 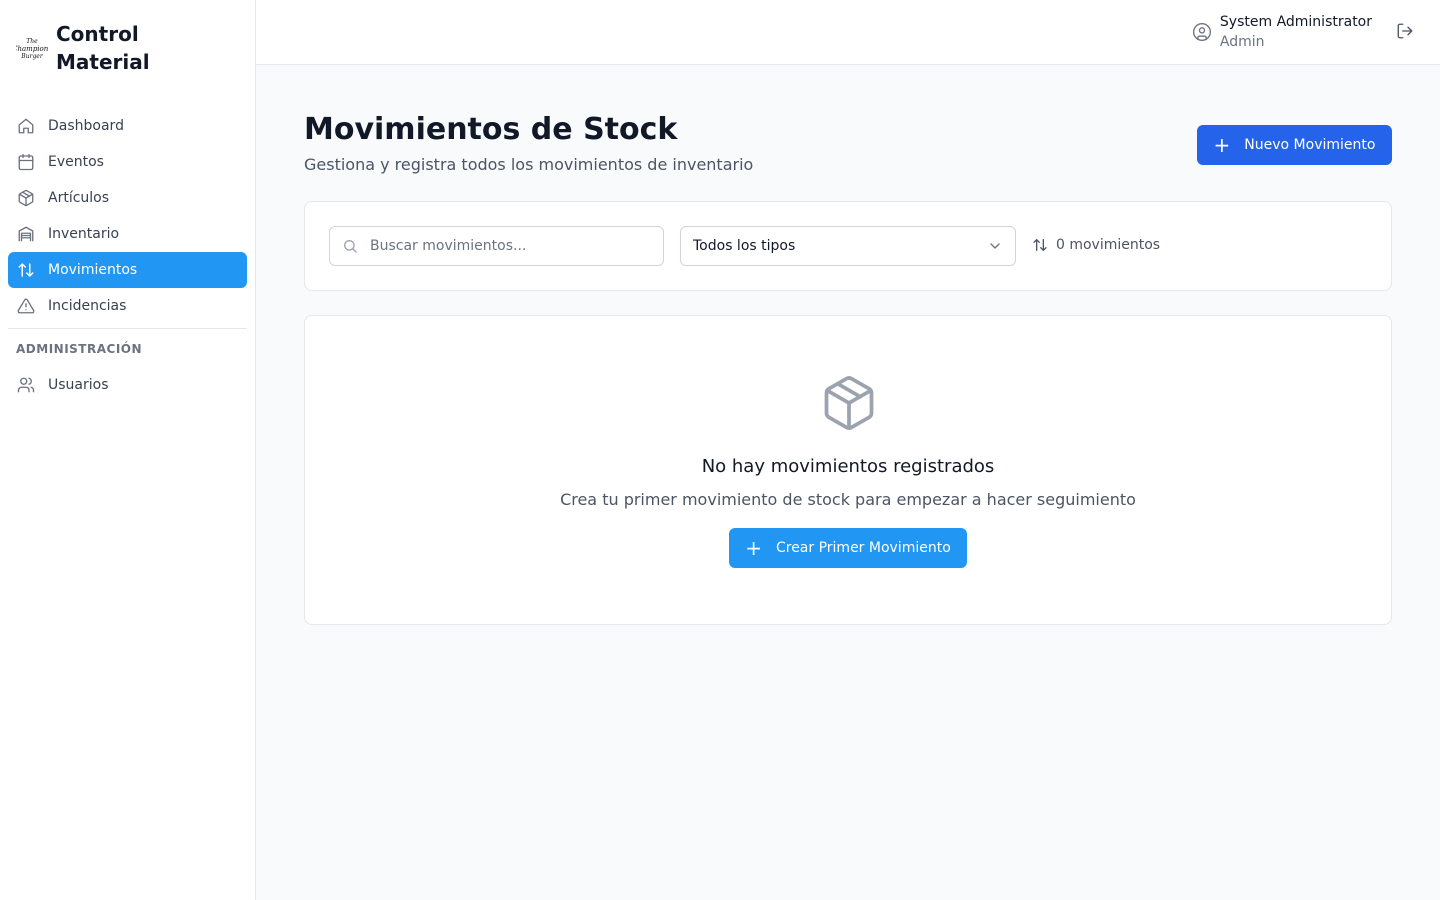 What do you see at coordinates (32, 56) in the screenshot?
I see `svg-text: Burger` at bounding box center [32, 56].